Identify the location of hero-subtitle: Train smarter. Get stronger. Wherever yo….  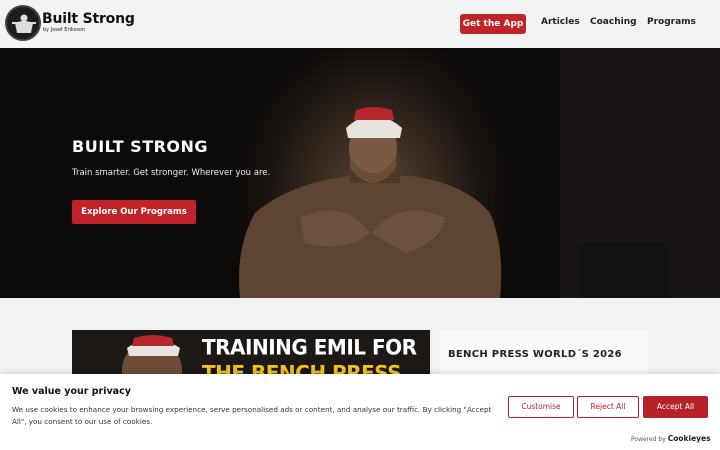
(171, 173).